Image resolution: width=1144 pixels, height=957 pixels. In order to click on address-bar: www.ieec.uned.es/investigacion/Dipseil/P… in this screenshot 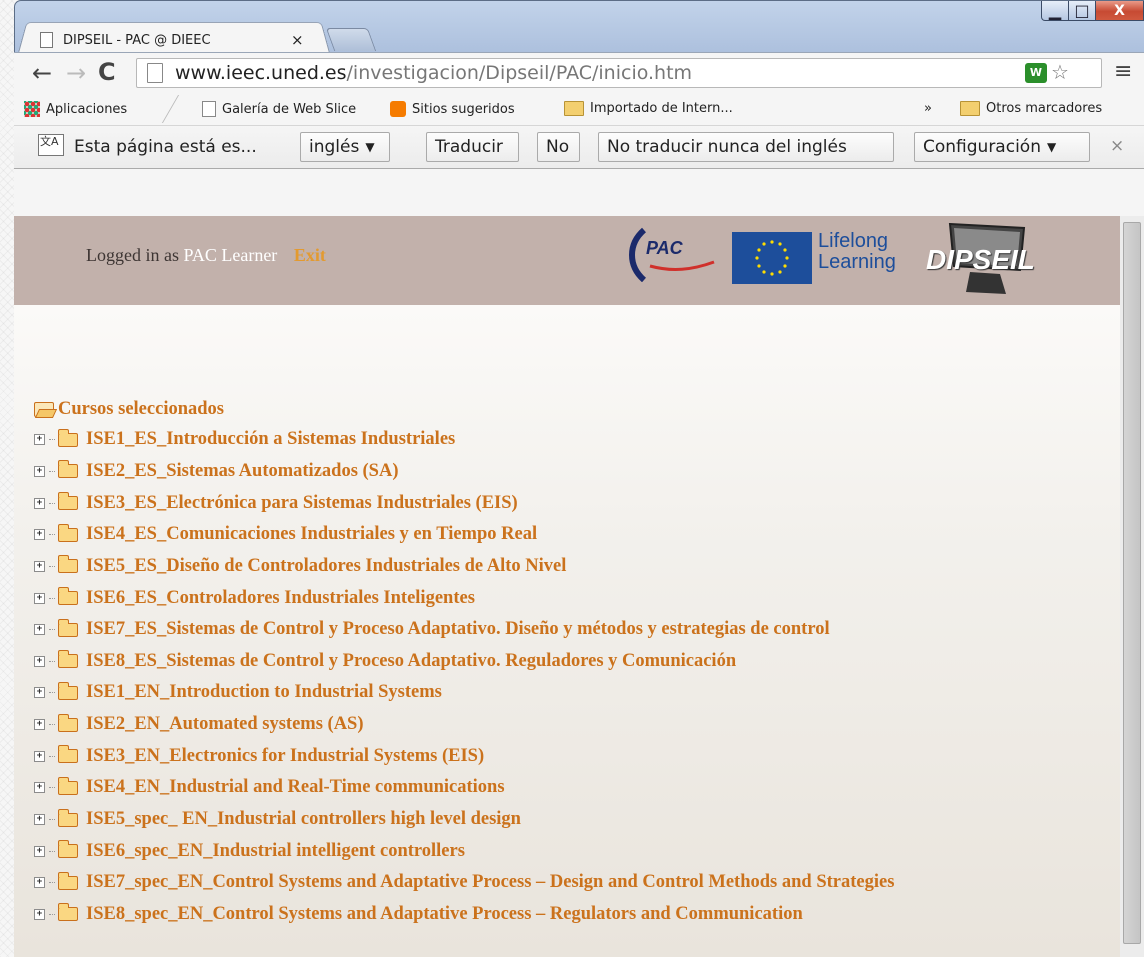, I will do `click(619, 73)`.